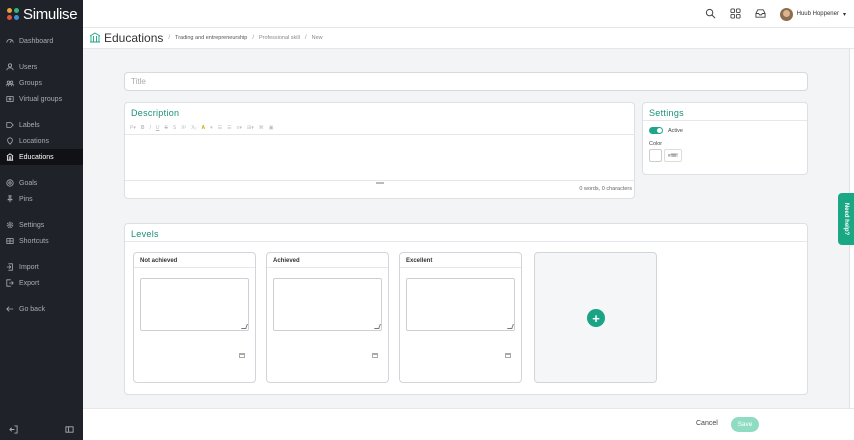 The width and height of the screenshot is (854, 440). Describe the element at coordinates (735, 14) in the screenshot. I see `apps-grid-icon` at that location.